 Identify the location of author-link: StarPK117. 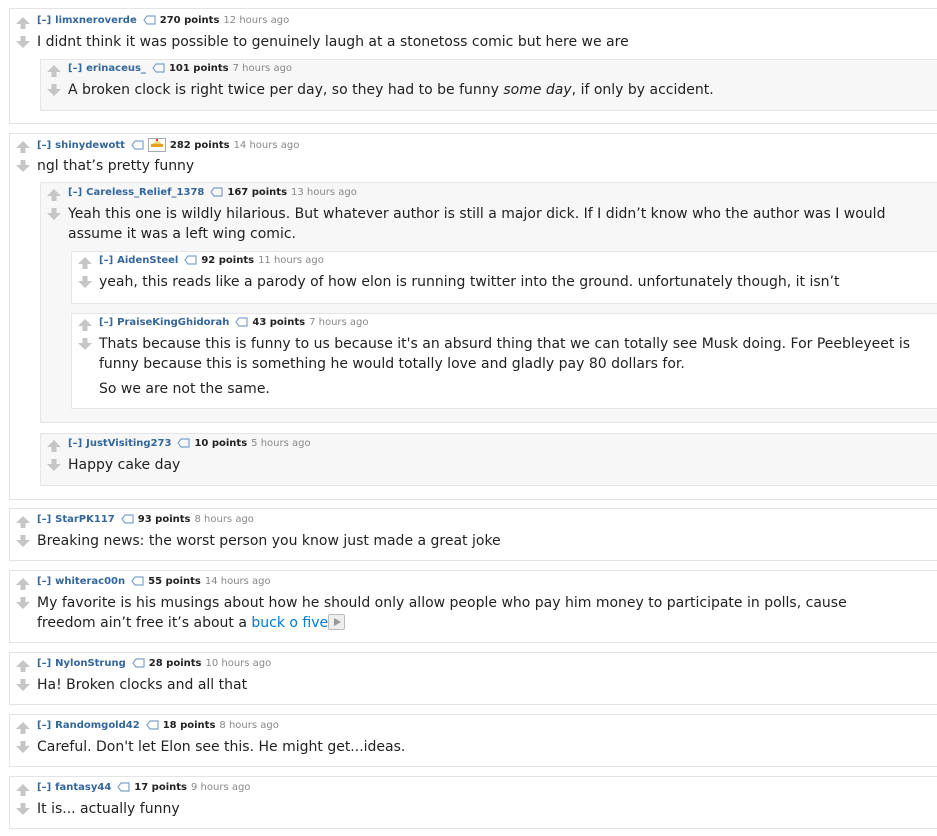
(85, 519).